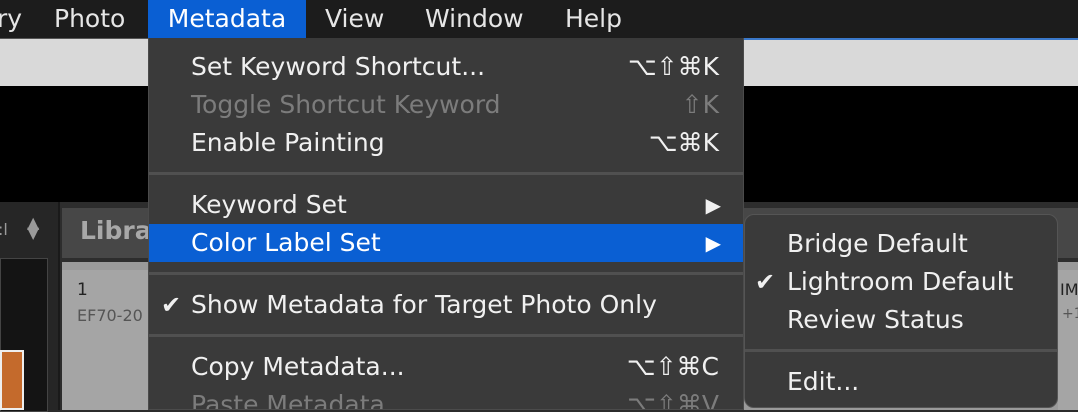 The image size is (1078, 412). Describe the element at coordinates (269, 204) in the screenshot. I see `menu-item-label: Keyword Set` at that location.